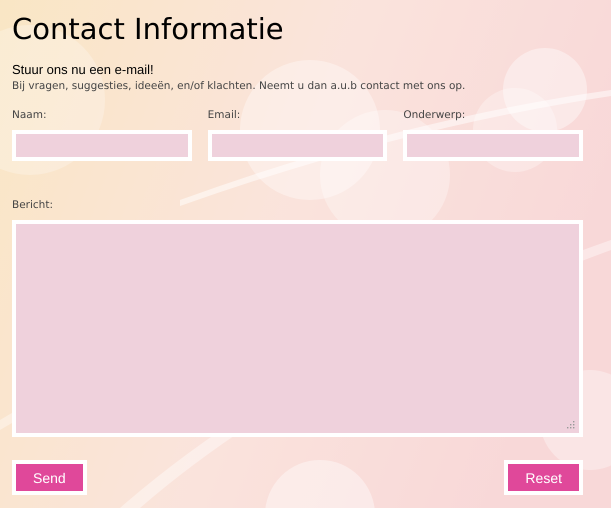 The height and width of the screenshot is (508, 611). I want to click on form-button: Send, so click(49, 477).